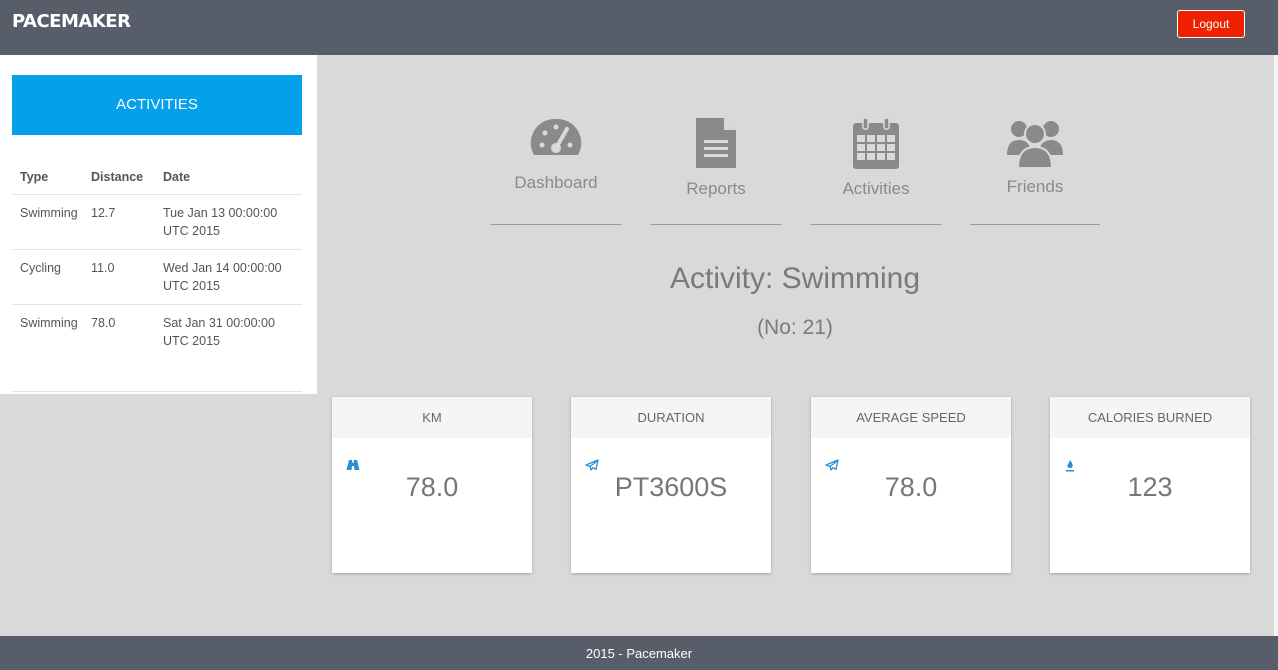 The height and width of the screenshot is (670, 1278). What do you see at coordinates (51, 277) in the screenshot?
I see `cell-type: Cycling` at bounding box center [51, 277].